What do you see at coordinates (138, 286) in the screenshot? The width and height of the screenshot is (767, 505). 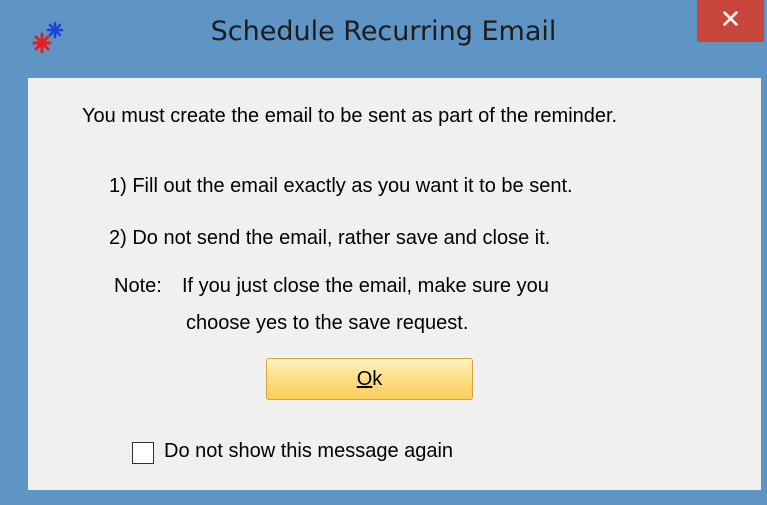 I see `note-label: Note:` at bounding box center [138, 286].